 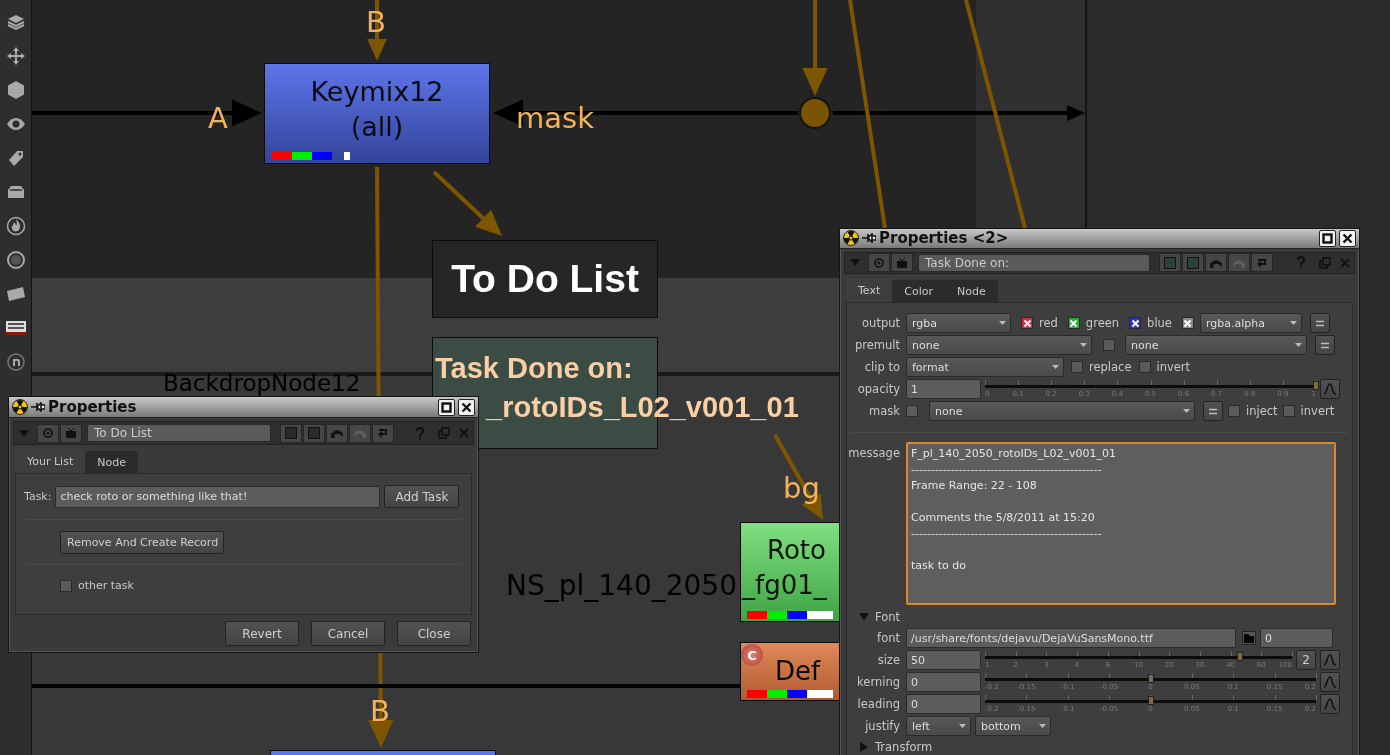 What do you see at coordinates (1121, 524) in the screenshot?
I see `message-field: F_pl_140_2050_rotoIDs_L02_v001_01 ------------------------------------------------ Frame Range: 22 - 108 Comments the 5/8/2011 at 15:20 ------------------------------------------------ task to do` at bounding box center [1121, 524].